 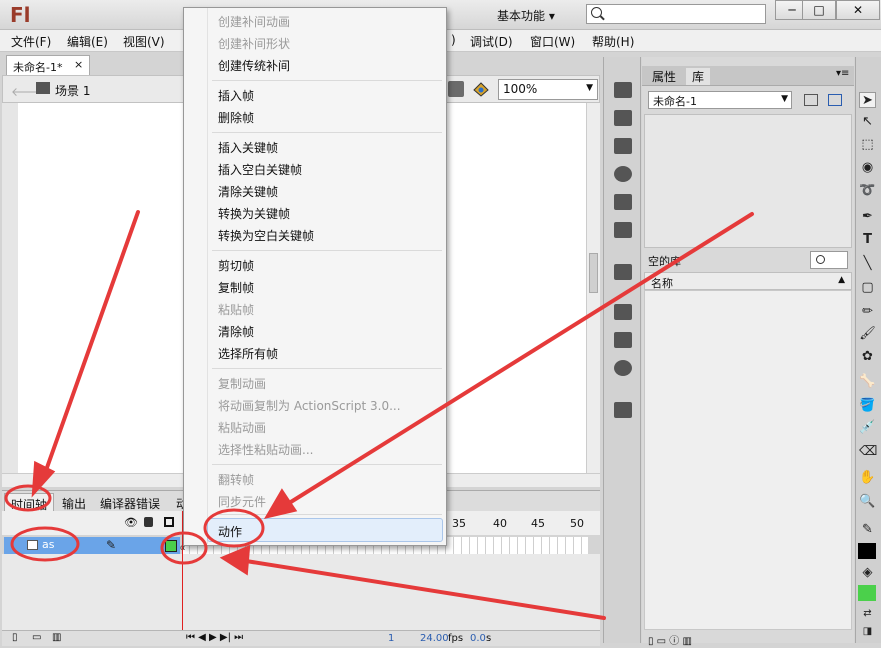 What do you see at coordinates (425, 589) in the screenshot?
I see `annotation-arrow-to-keyframe` at bounding box center [425, 589].